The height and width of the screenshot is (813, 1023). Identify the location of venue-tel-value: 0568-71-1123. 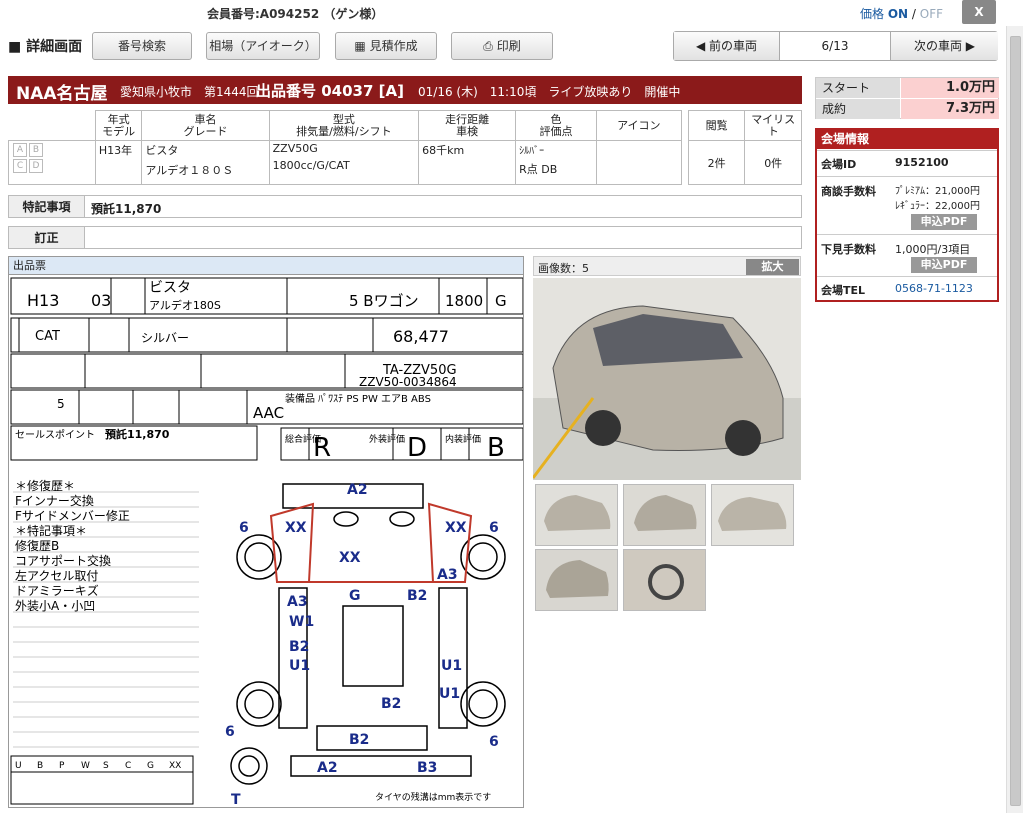
(934, 288).